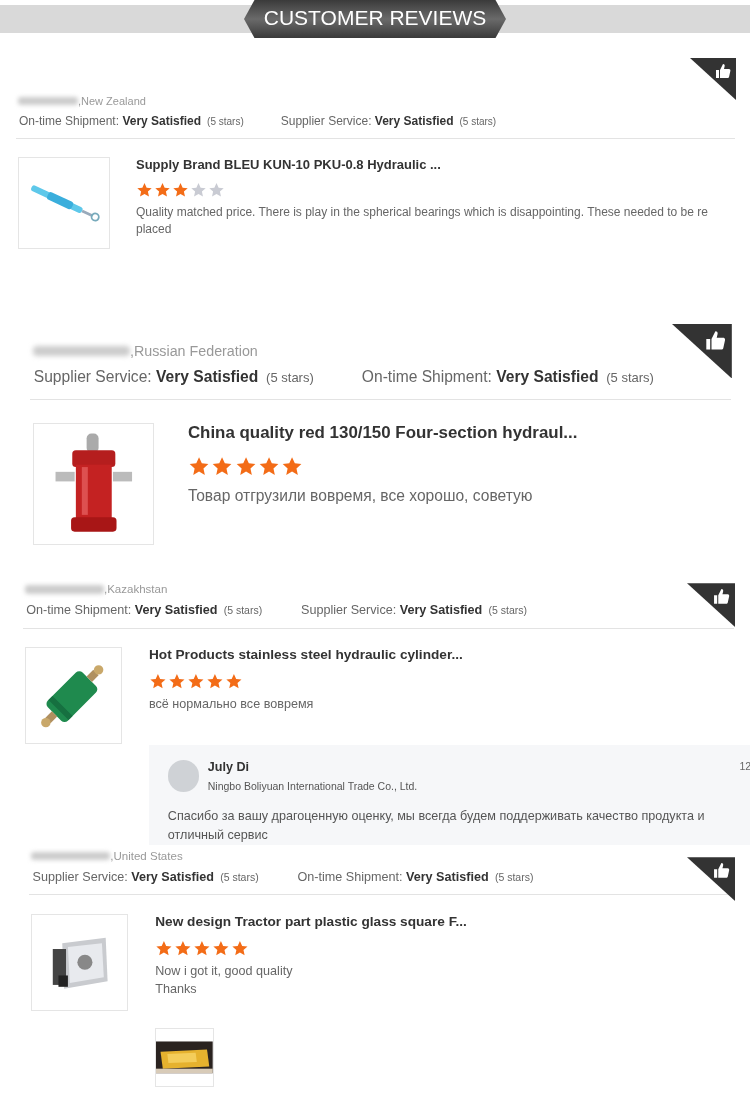 The height and width of the screenshot is (1102, 750). I want to click on reviewer-country: ,United States, so click(146, 856).